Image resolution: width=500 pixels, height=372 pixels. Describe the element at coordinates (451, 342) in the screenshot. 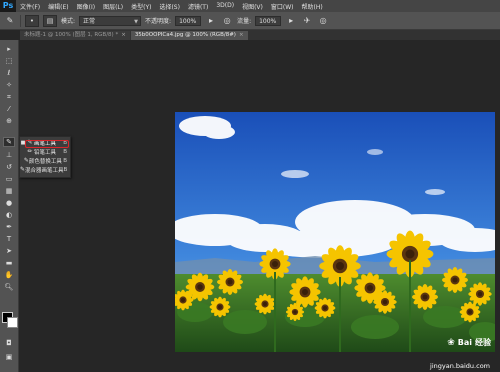

I see `baidu-paw-icon: ❀` at that location.